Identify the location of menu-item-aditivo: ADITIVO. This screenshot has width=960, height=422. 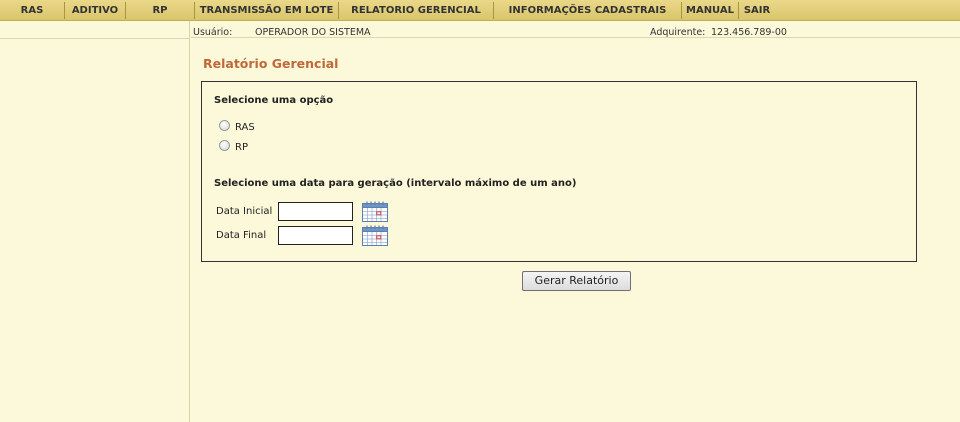
(95, 10).